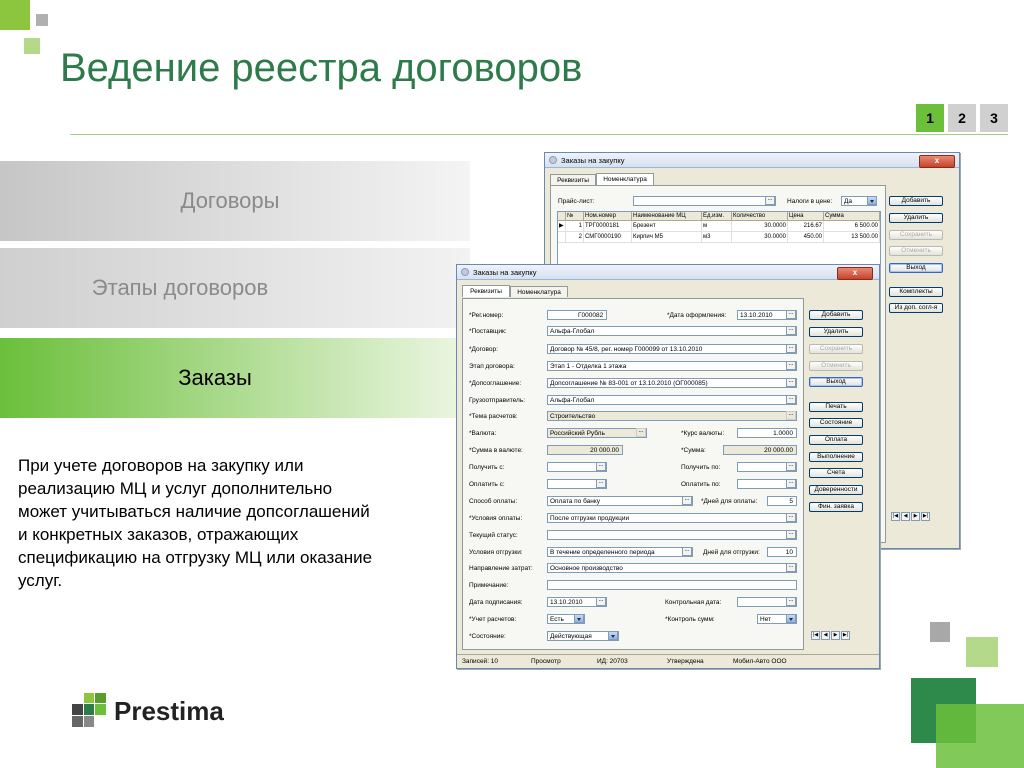 This screenshot has width=1024, height=768. Describe the element at coordinates (620, 552) in the screenshot. I see `ship-terms-field: В течение определенного периода` at that location.